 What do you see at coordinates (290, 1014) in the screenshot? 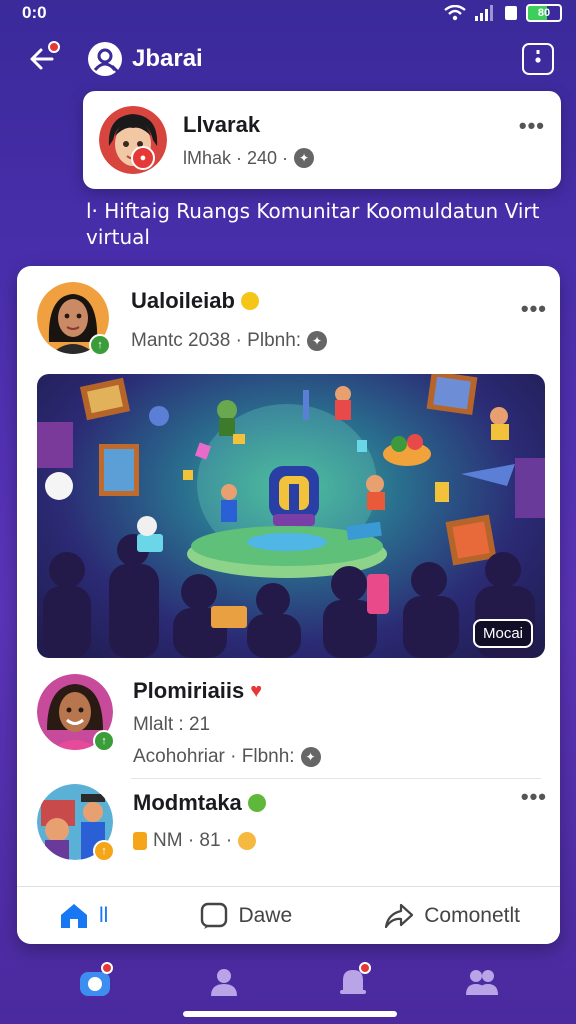
I see `home-indicator` at bounding box center [290, 1014].